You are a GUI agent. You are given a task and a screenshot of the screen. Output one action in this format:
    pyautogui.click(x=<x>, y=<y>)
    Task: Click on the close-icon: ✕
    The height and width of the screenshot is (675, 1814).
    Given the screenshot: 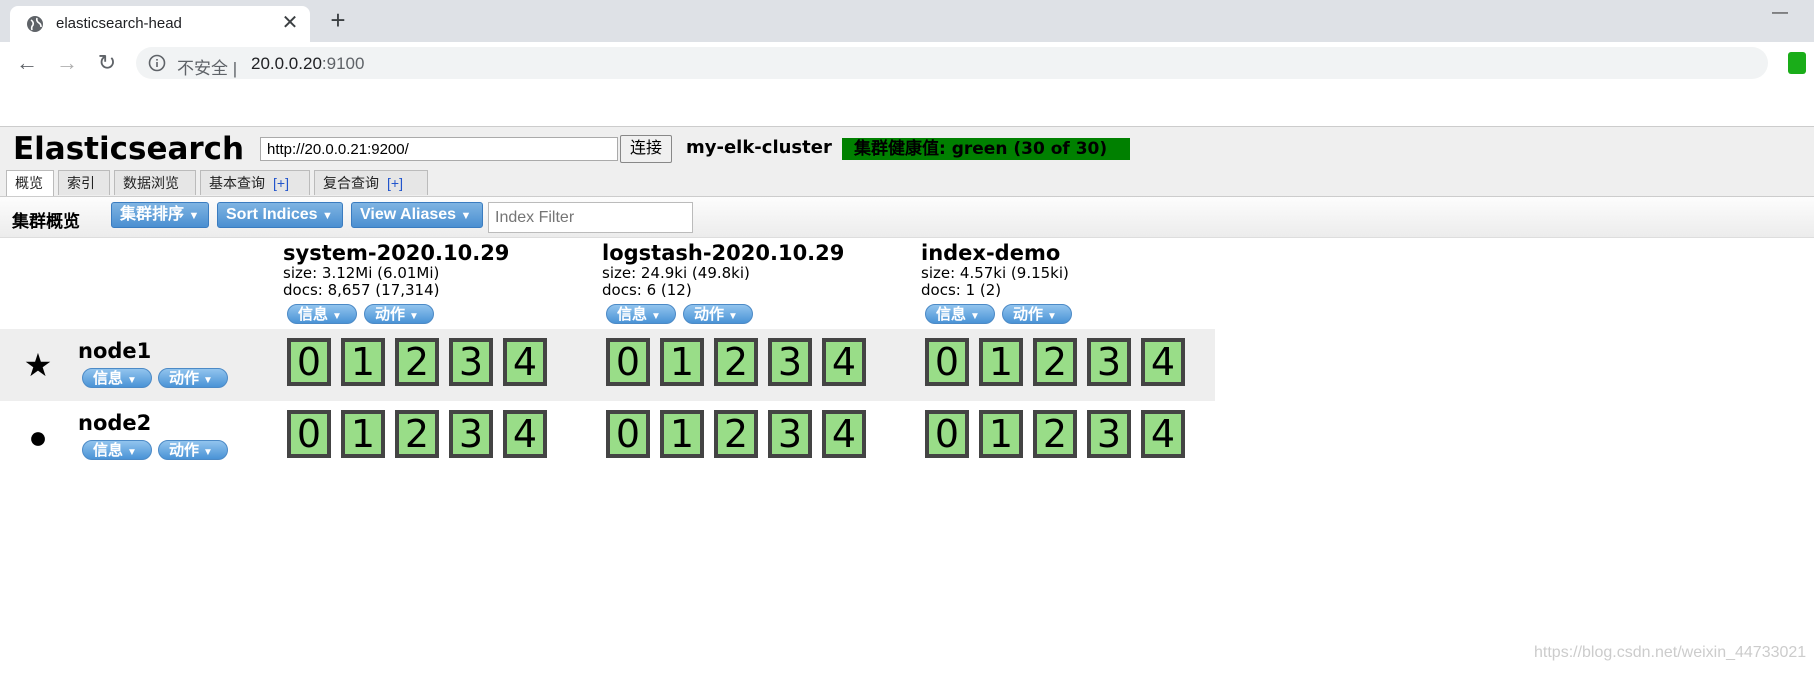 What is the action you would take?
    pyautogui.click(x=290, y=23)
    